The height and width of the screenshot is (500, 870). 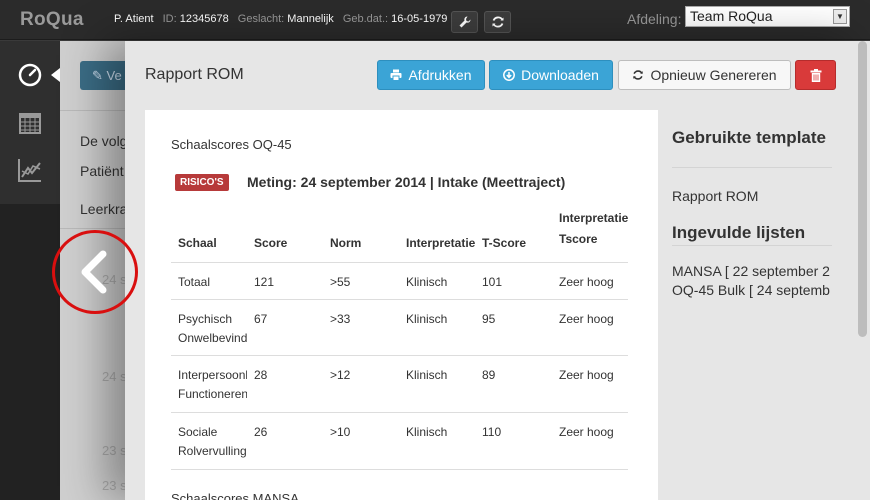 What do you see at coordinates (261, 318) in the screenshot?
I see `cell-text: 67` at bounding box center [261, 318].